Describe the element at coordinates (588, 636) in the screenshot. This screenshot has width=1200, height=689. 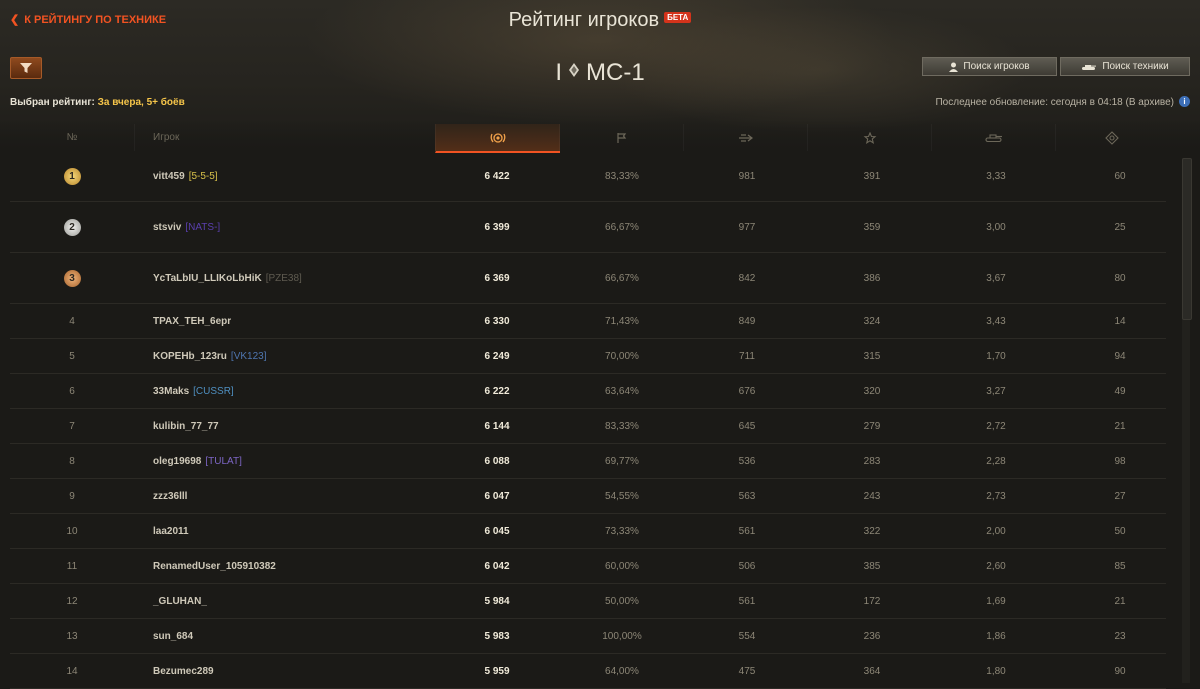
I see `table-row: 13 sun_684 5 983 100,00% 554 236 1,86 23` at that location.